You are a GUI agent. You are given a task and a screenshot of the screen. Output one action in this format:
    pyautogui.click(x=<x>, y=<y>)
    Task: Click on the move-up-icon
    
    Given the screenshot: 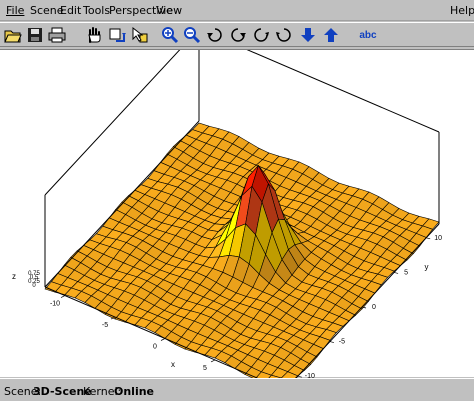 What is the action you would take?
    pyautogui.click(x=331, y=35)
    